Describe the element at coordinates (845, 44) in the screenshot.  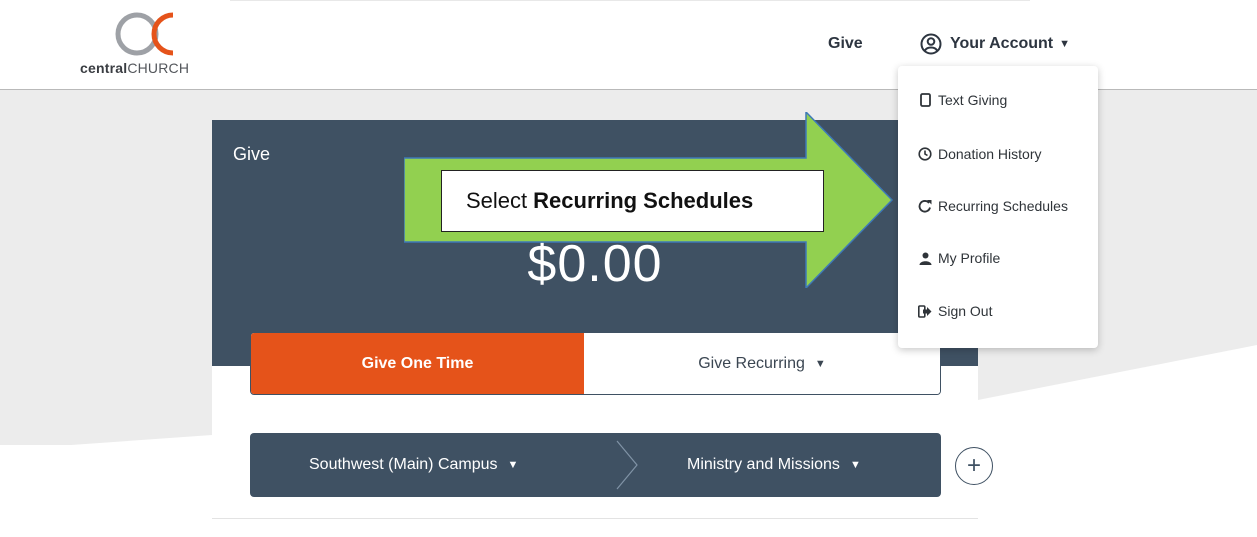
I see `nav-give-link: Give` at that location.